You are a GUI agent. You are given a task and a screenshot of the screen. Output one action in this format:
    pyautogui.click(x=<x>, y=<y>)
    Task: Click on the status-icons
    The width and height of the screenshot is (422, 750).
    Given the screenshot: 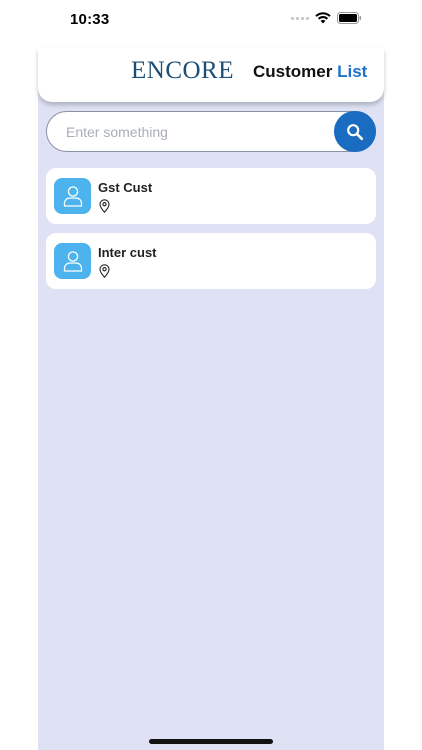 What is the action you would take?
    pyautogui.click(x=326, y=18)
    